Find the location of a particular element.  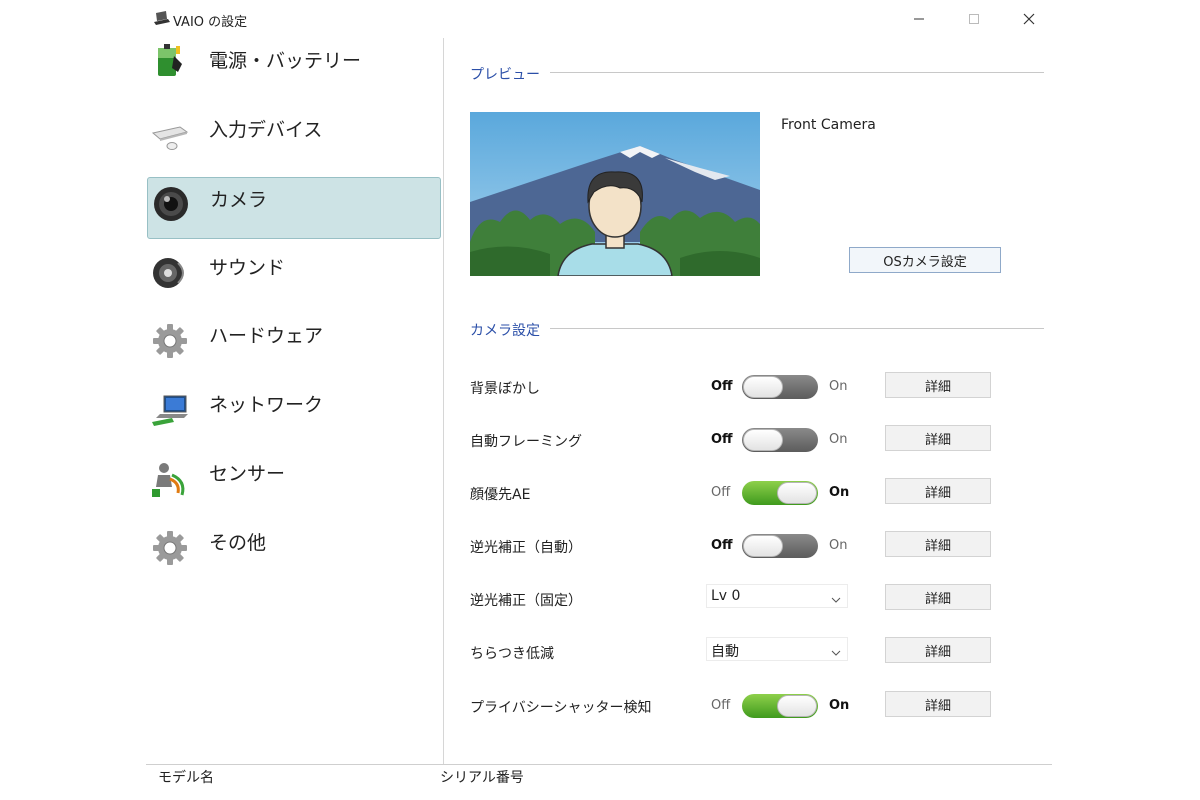

camera-settings-section-title: カメラ設定 is located at coordinates (505, 331).